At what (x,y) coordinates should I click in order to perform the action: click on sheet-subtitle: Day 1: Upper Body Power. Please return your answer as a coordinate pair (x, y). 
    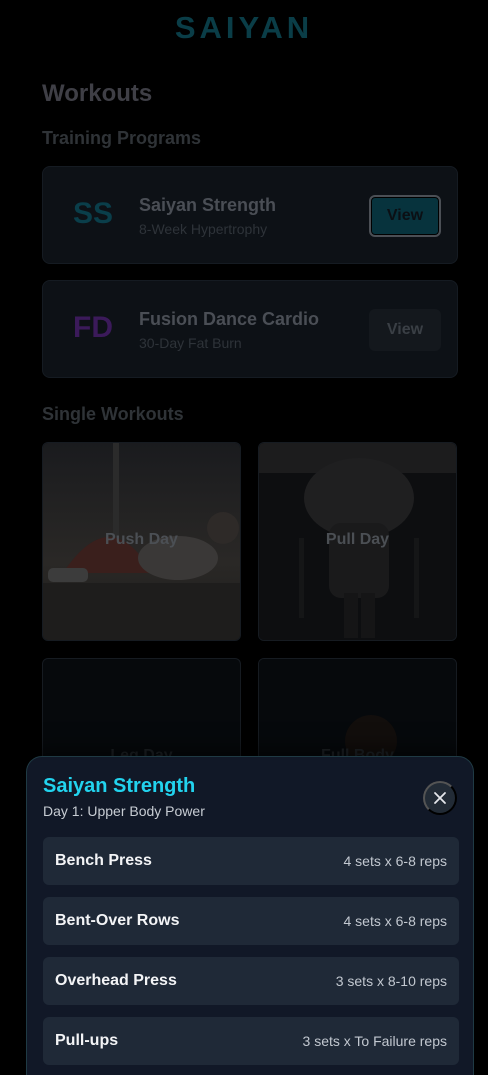
    Looking at the image, I should click on (124, 811).